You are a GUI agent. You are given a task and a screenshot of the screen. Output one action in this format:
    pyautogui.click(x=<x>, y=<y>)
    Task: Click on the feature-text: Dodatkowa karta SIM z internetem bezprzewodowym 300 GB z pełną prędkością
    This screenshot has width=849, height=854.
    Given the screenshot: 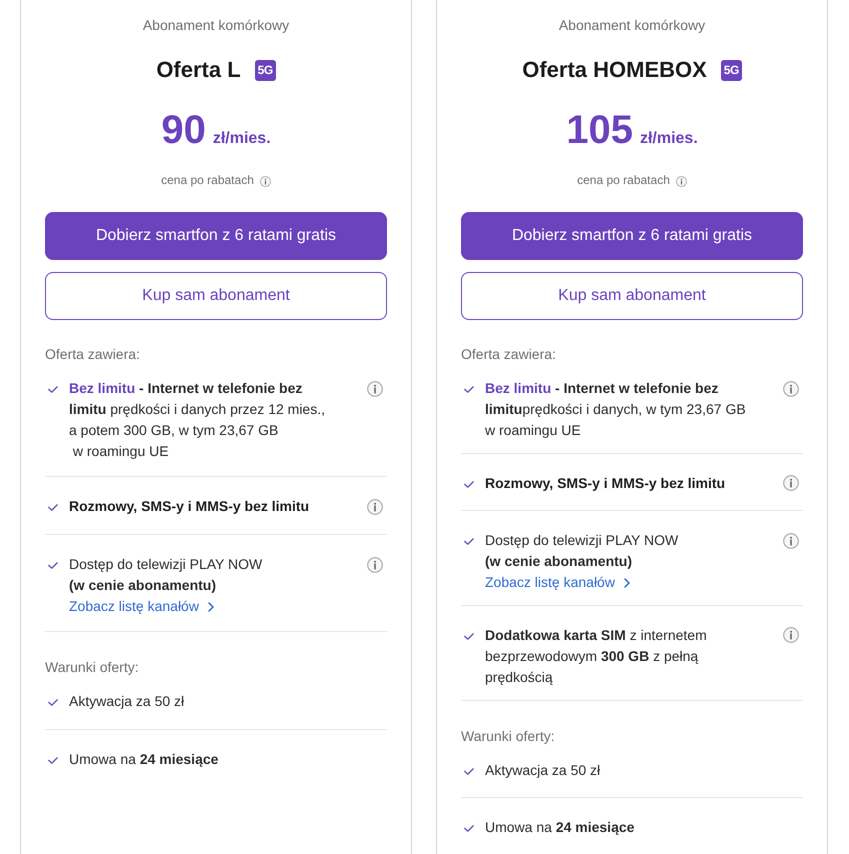 What is the action you would take?
    pyautogui.click(x=596, y=656)
    